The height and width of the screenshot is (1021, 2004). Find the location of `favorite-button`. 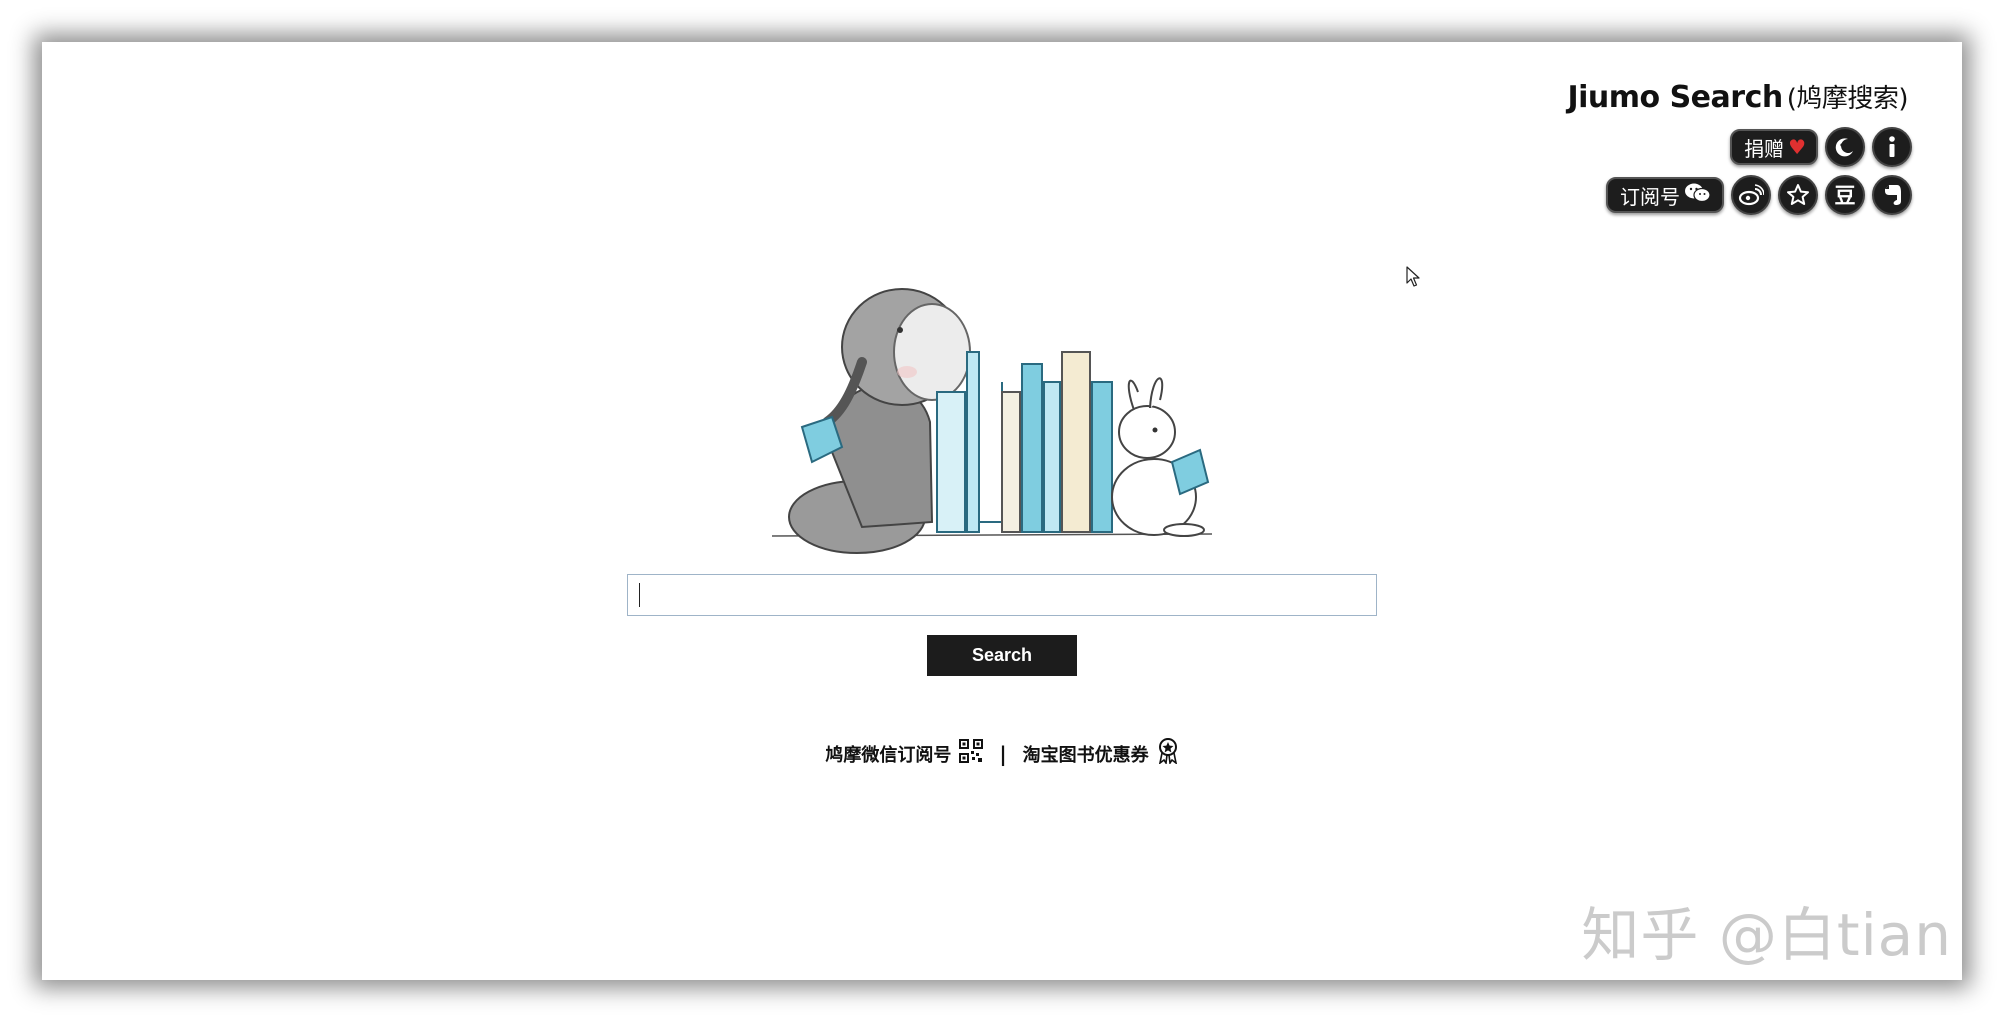

favorite-button is located at coordinates (1798, 195).